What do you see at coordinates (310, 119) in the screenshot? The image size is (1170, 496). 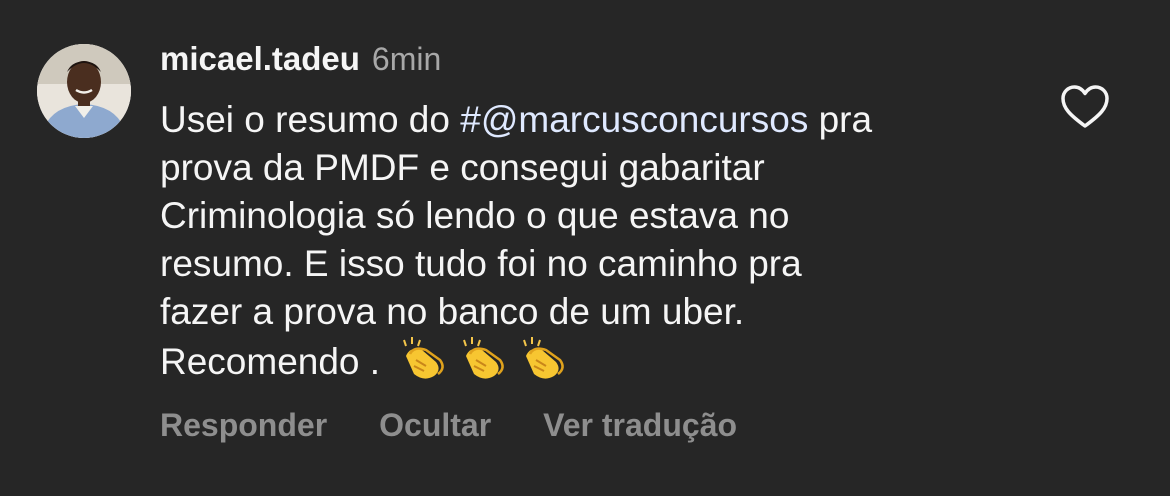 I see `text-segment: Usei o resumo do` at bounding box center [310, 119].